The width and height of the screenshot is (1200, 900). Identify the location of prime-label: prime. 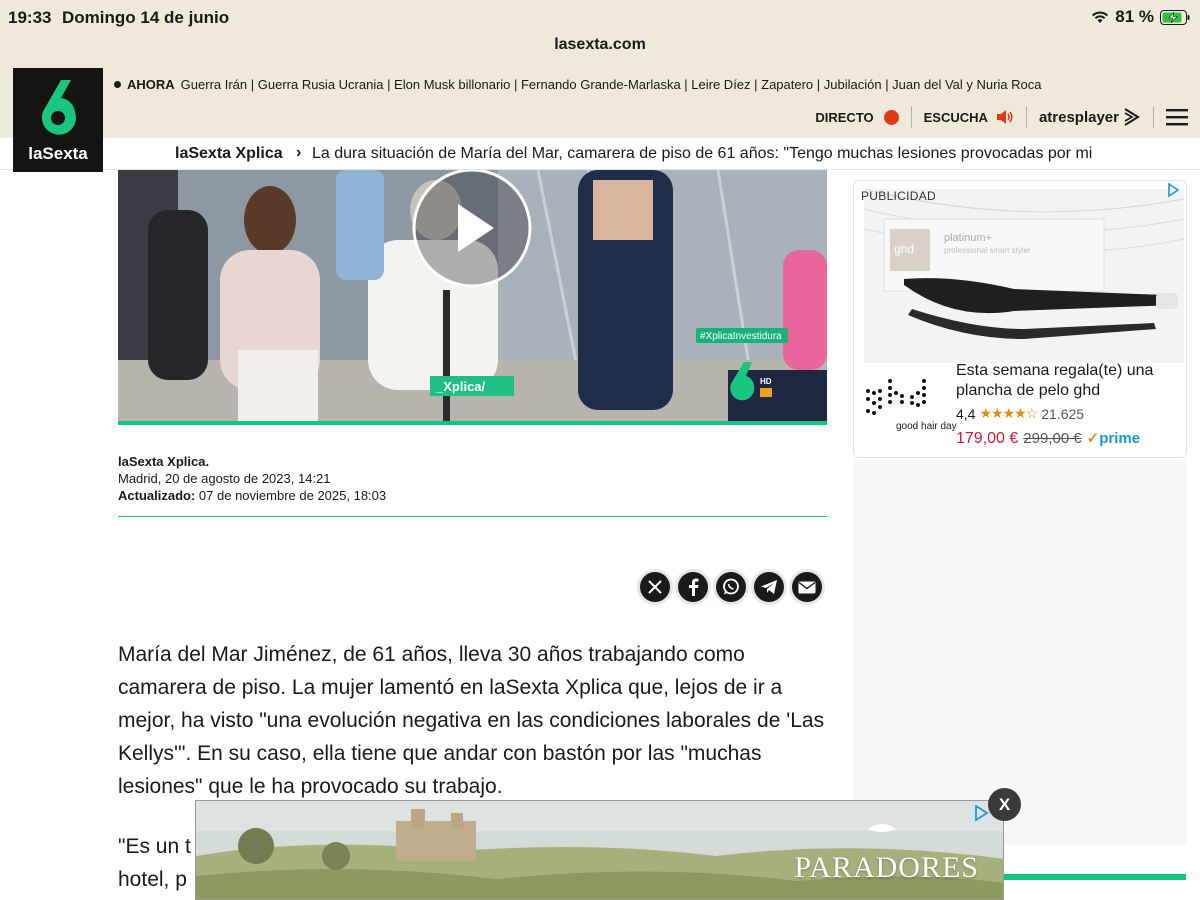
(1120, 438).